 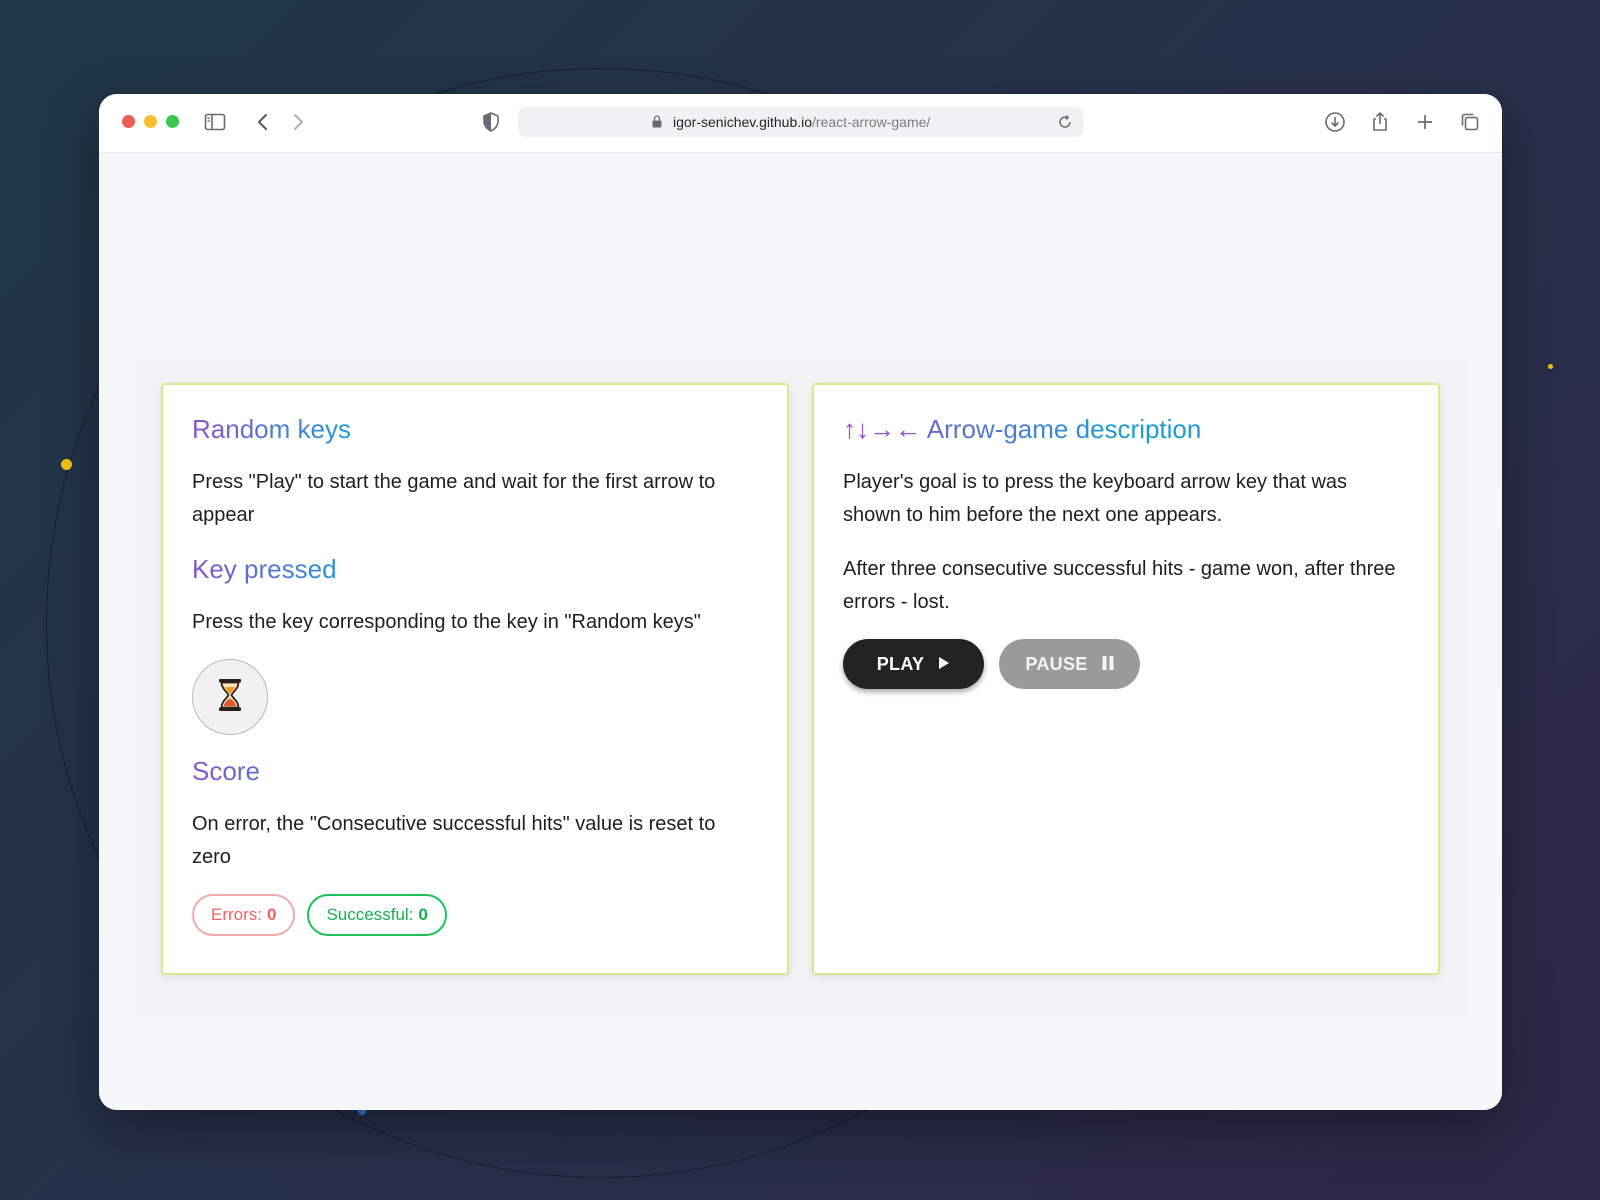 I want to click on successful-badge: Successful: 0, so click(x=377, y=915).